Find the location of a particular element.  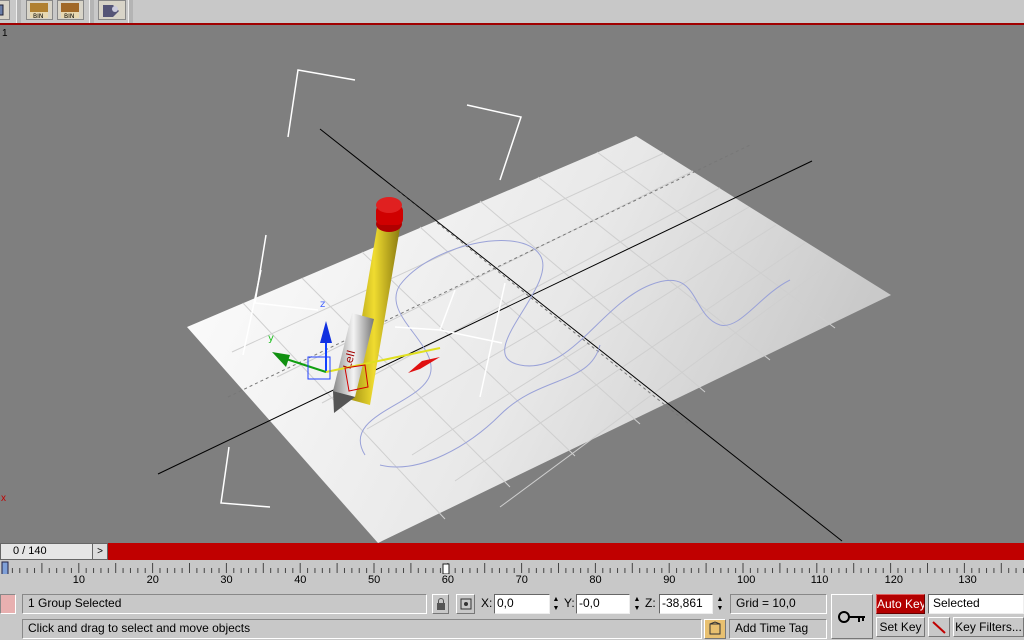

selection-status: 1 Group Selected is located at coordinates (224, 604).